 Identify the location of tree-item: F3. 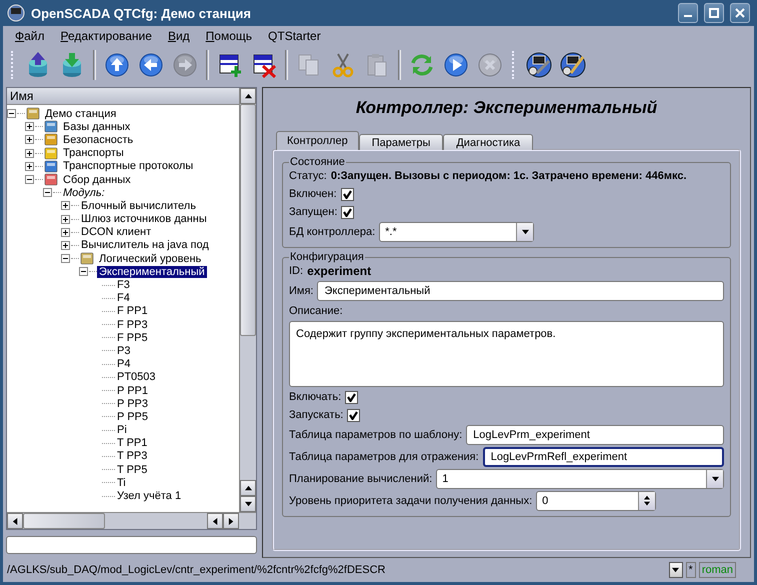
(123, 285).